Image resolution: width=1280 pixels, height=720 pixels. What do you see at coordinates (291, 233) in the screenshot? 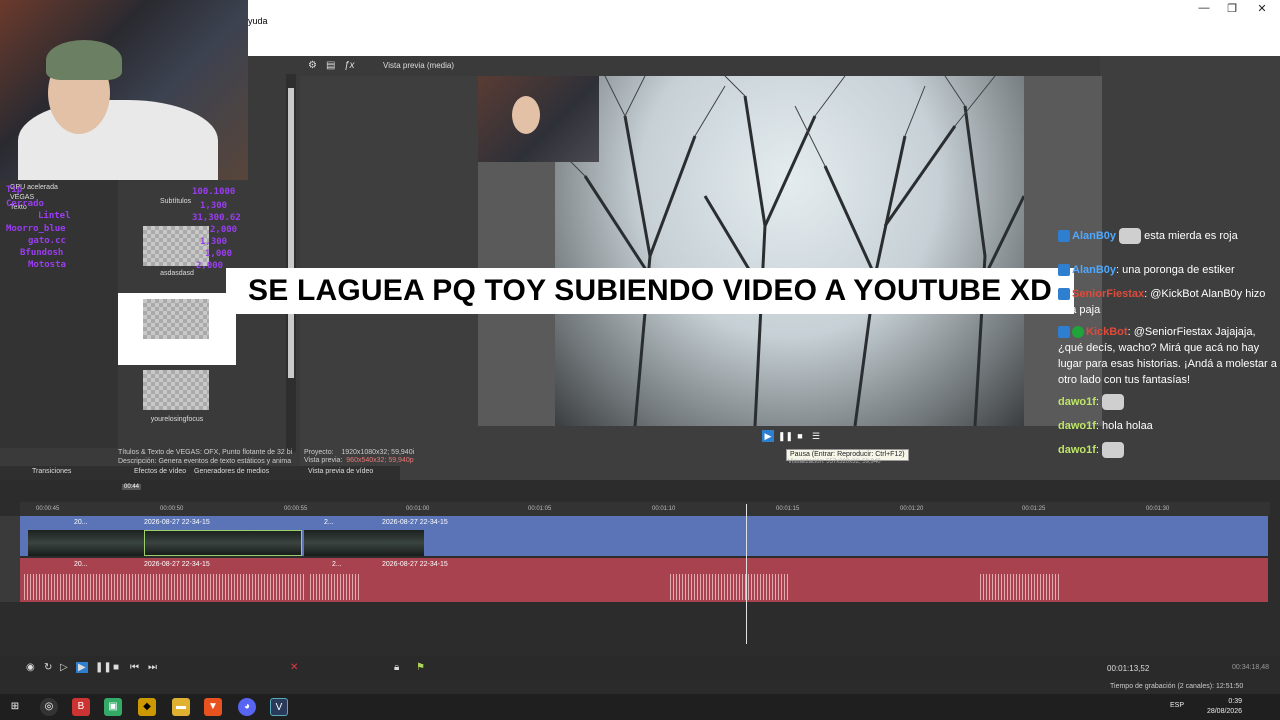
I see `scrollbar-thumb` at bounding box center [291, 233].